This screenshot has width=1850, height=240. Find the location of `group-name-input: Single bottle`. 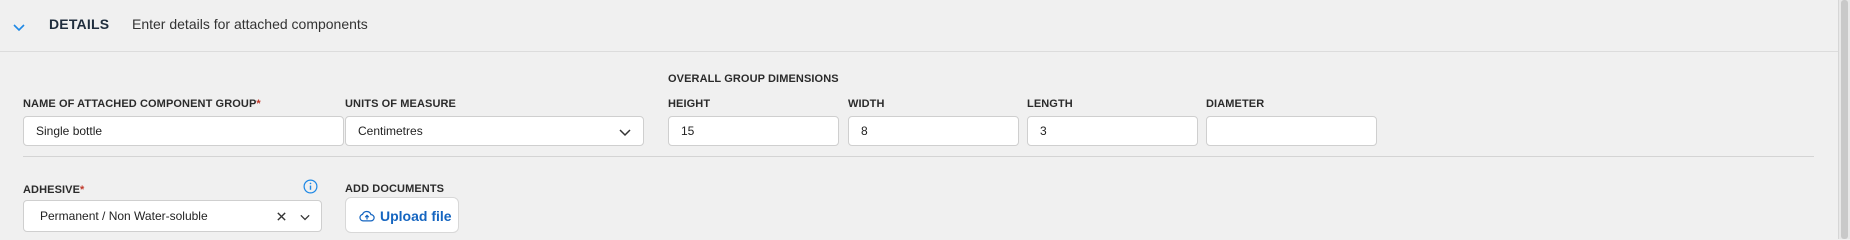

group-name-input: Single bottle is located at coordinates (183, 131).